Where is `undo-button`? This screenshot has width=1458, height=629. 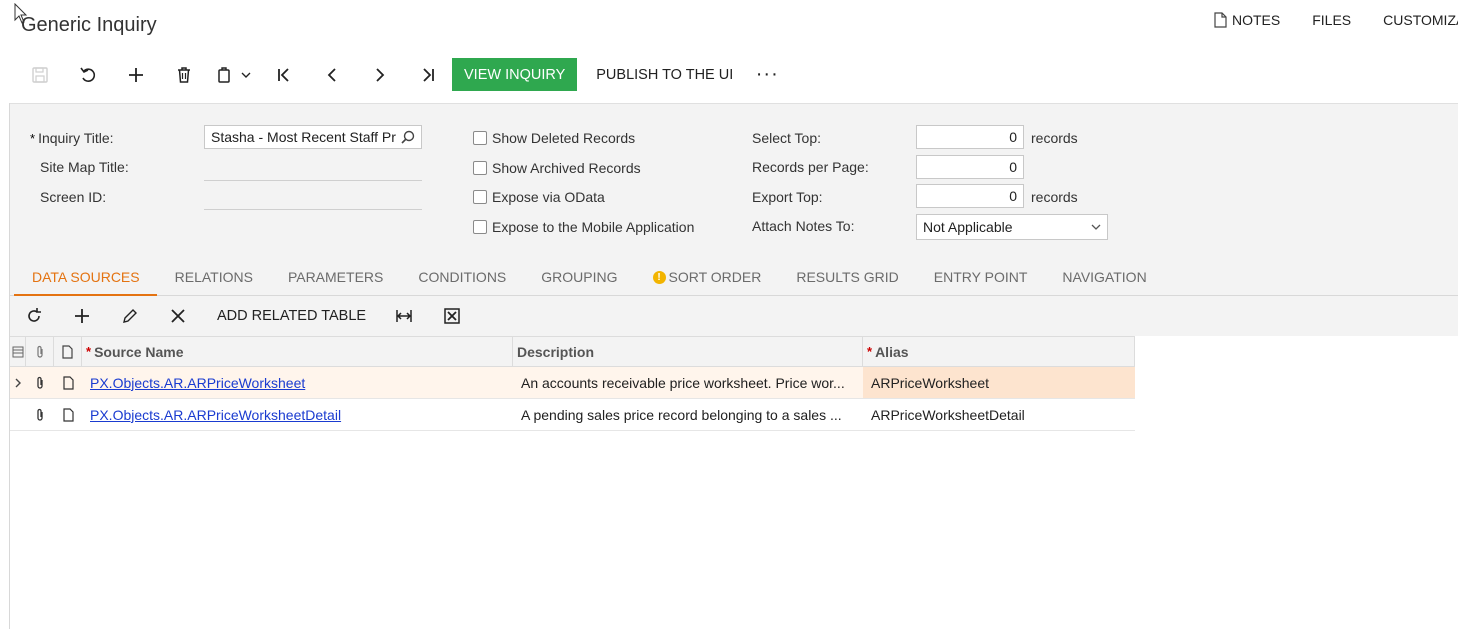
undo-button is located at coordinates (88, 74).